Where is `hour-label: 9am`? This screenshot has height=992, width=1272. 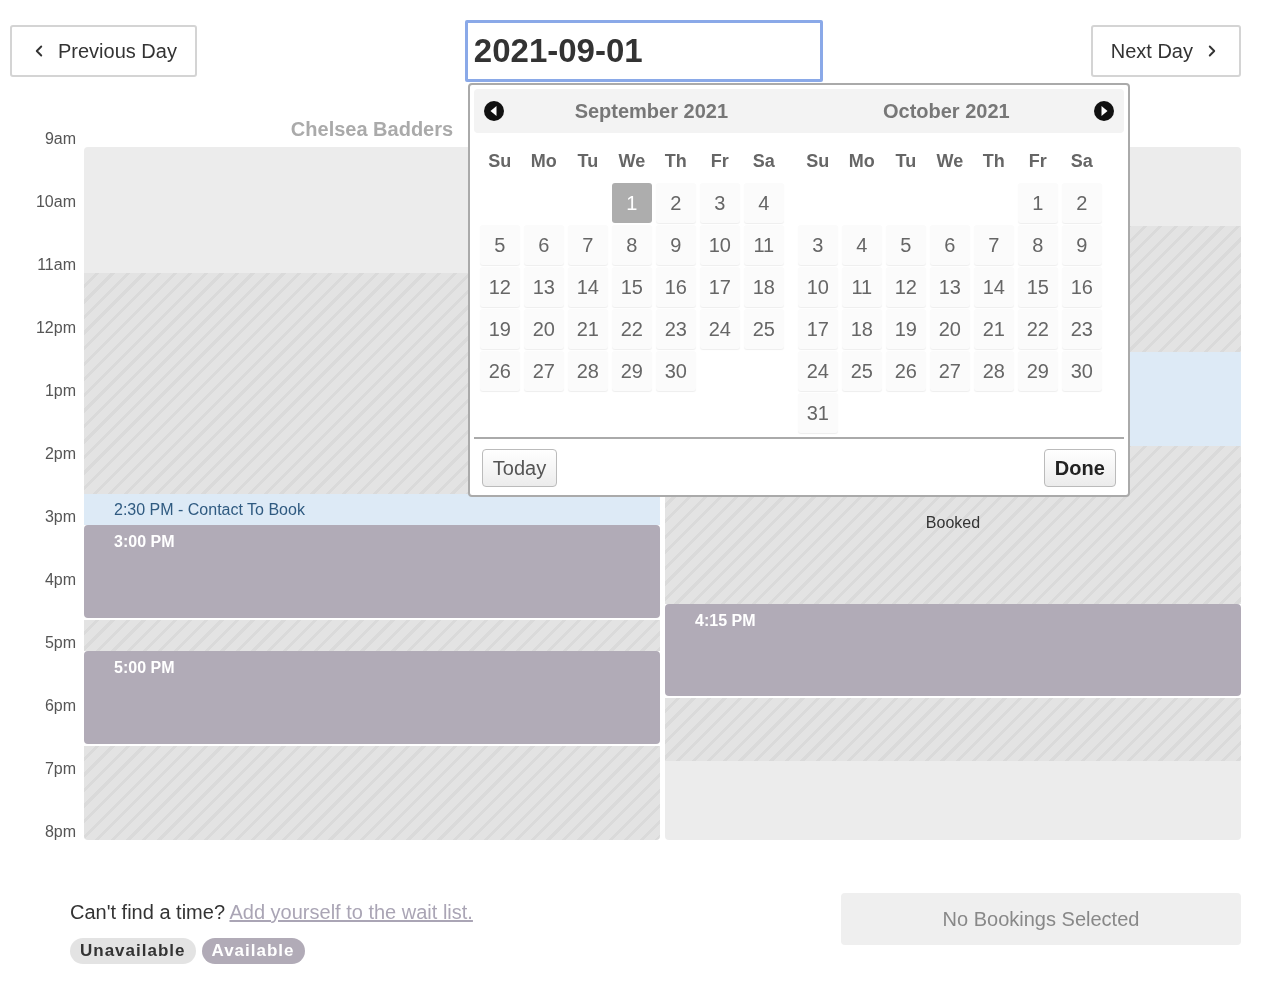 hour-label: 9am is located at coordinates (59, 139).